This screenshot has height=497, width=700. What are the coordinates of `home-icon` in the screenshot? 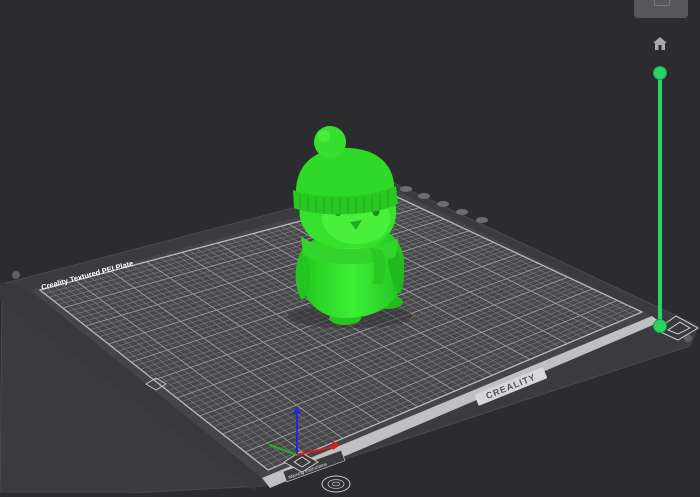 It's located at (660, 43).